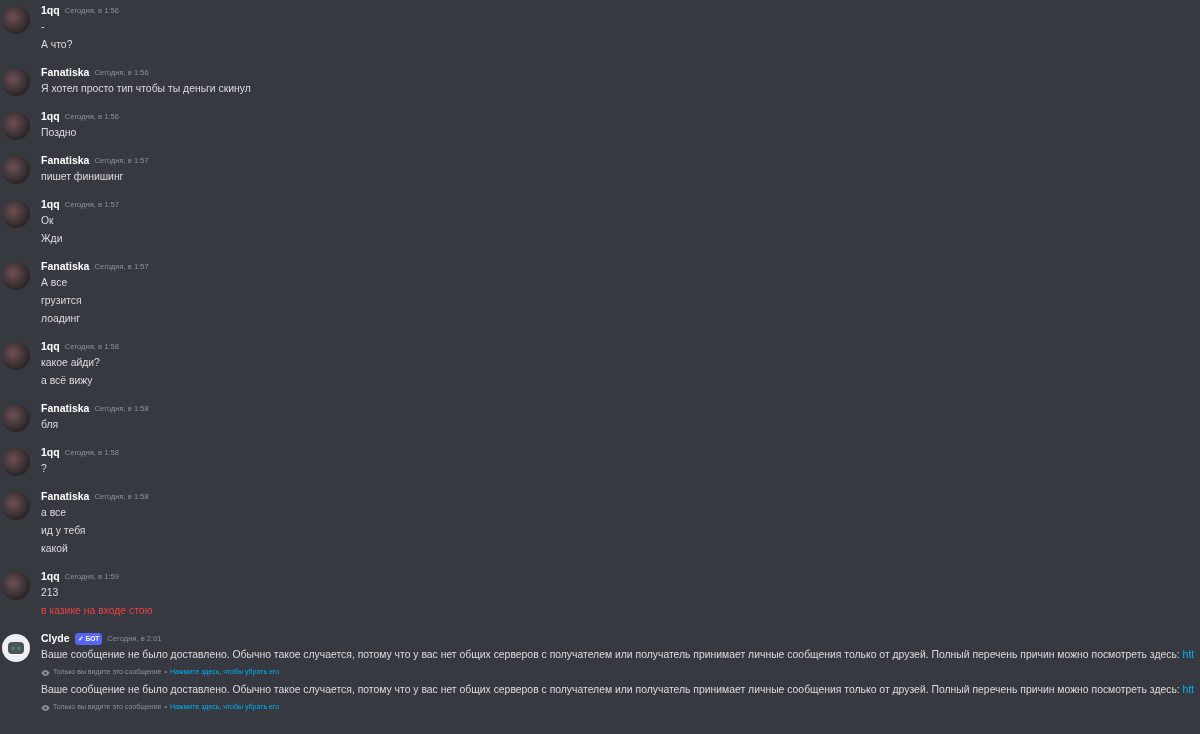  Describe the element at coordinates (67, 381) in the screenshot. I see `message-text: а всё вижу` at that location.